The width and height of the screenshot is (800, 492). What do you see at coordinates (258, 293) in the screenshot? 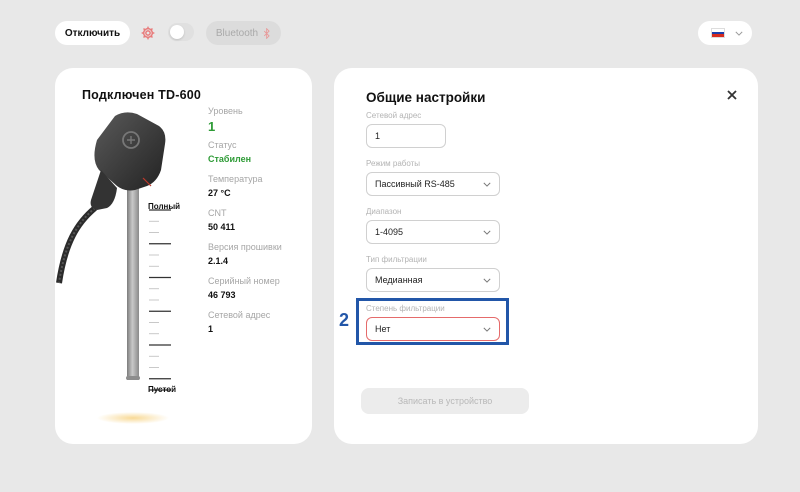
I see `info-serial: Серийный номер 46 793` at bounding box center [258, 293].